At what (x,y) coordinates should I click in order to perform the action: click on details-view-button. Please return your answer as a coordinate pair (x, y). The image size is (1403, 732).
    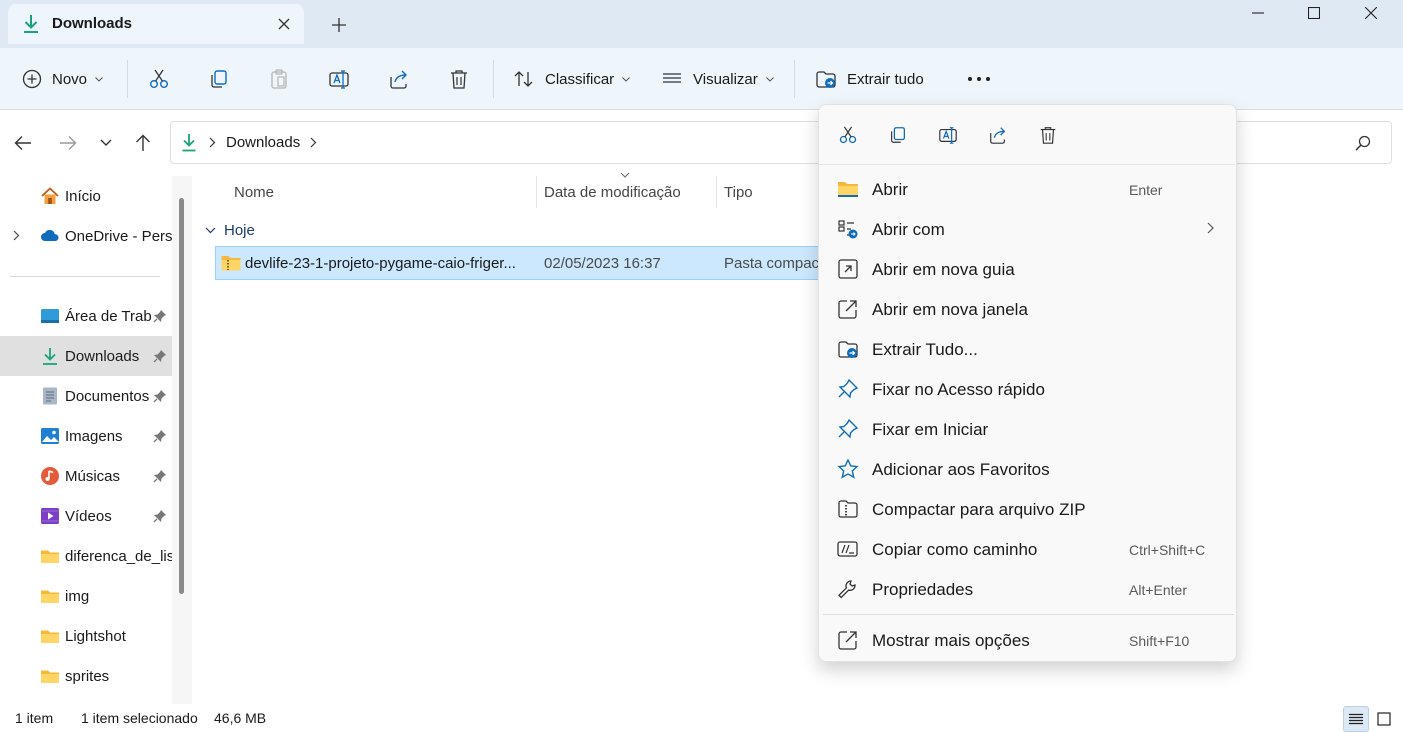
    Looking at the image, I should click on (1356, 719).